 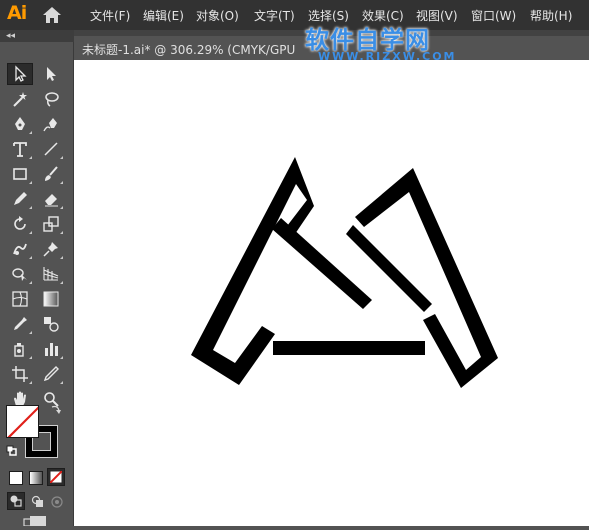 I want to click on rectangle-icon, so click(x=20, y=174).